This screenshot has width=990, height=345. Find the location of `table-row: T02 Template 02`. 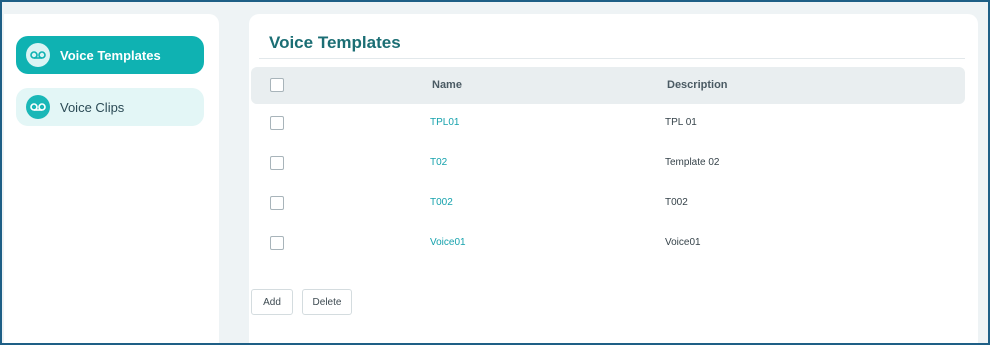

table-row: T02 Template 02 is located at coordinates (608, 163).